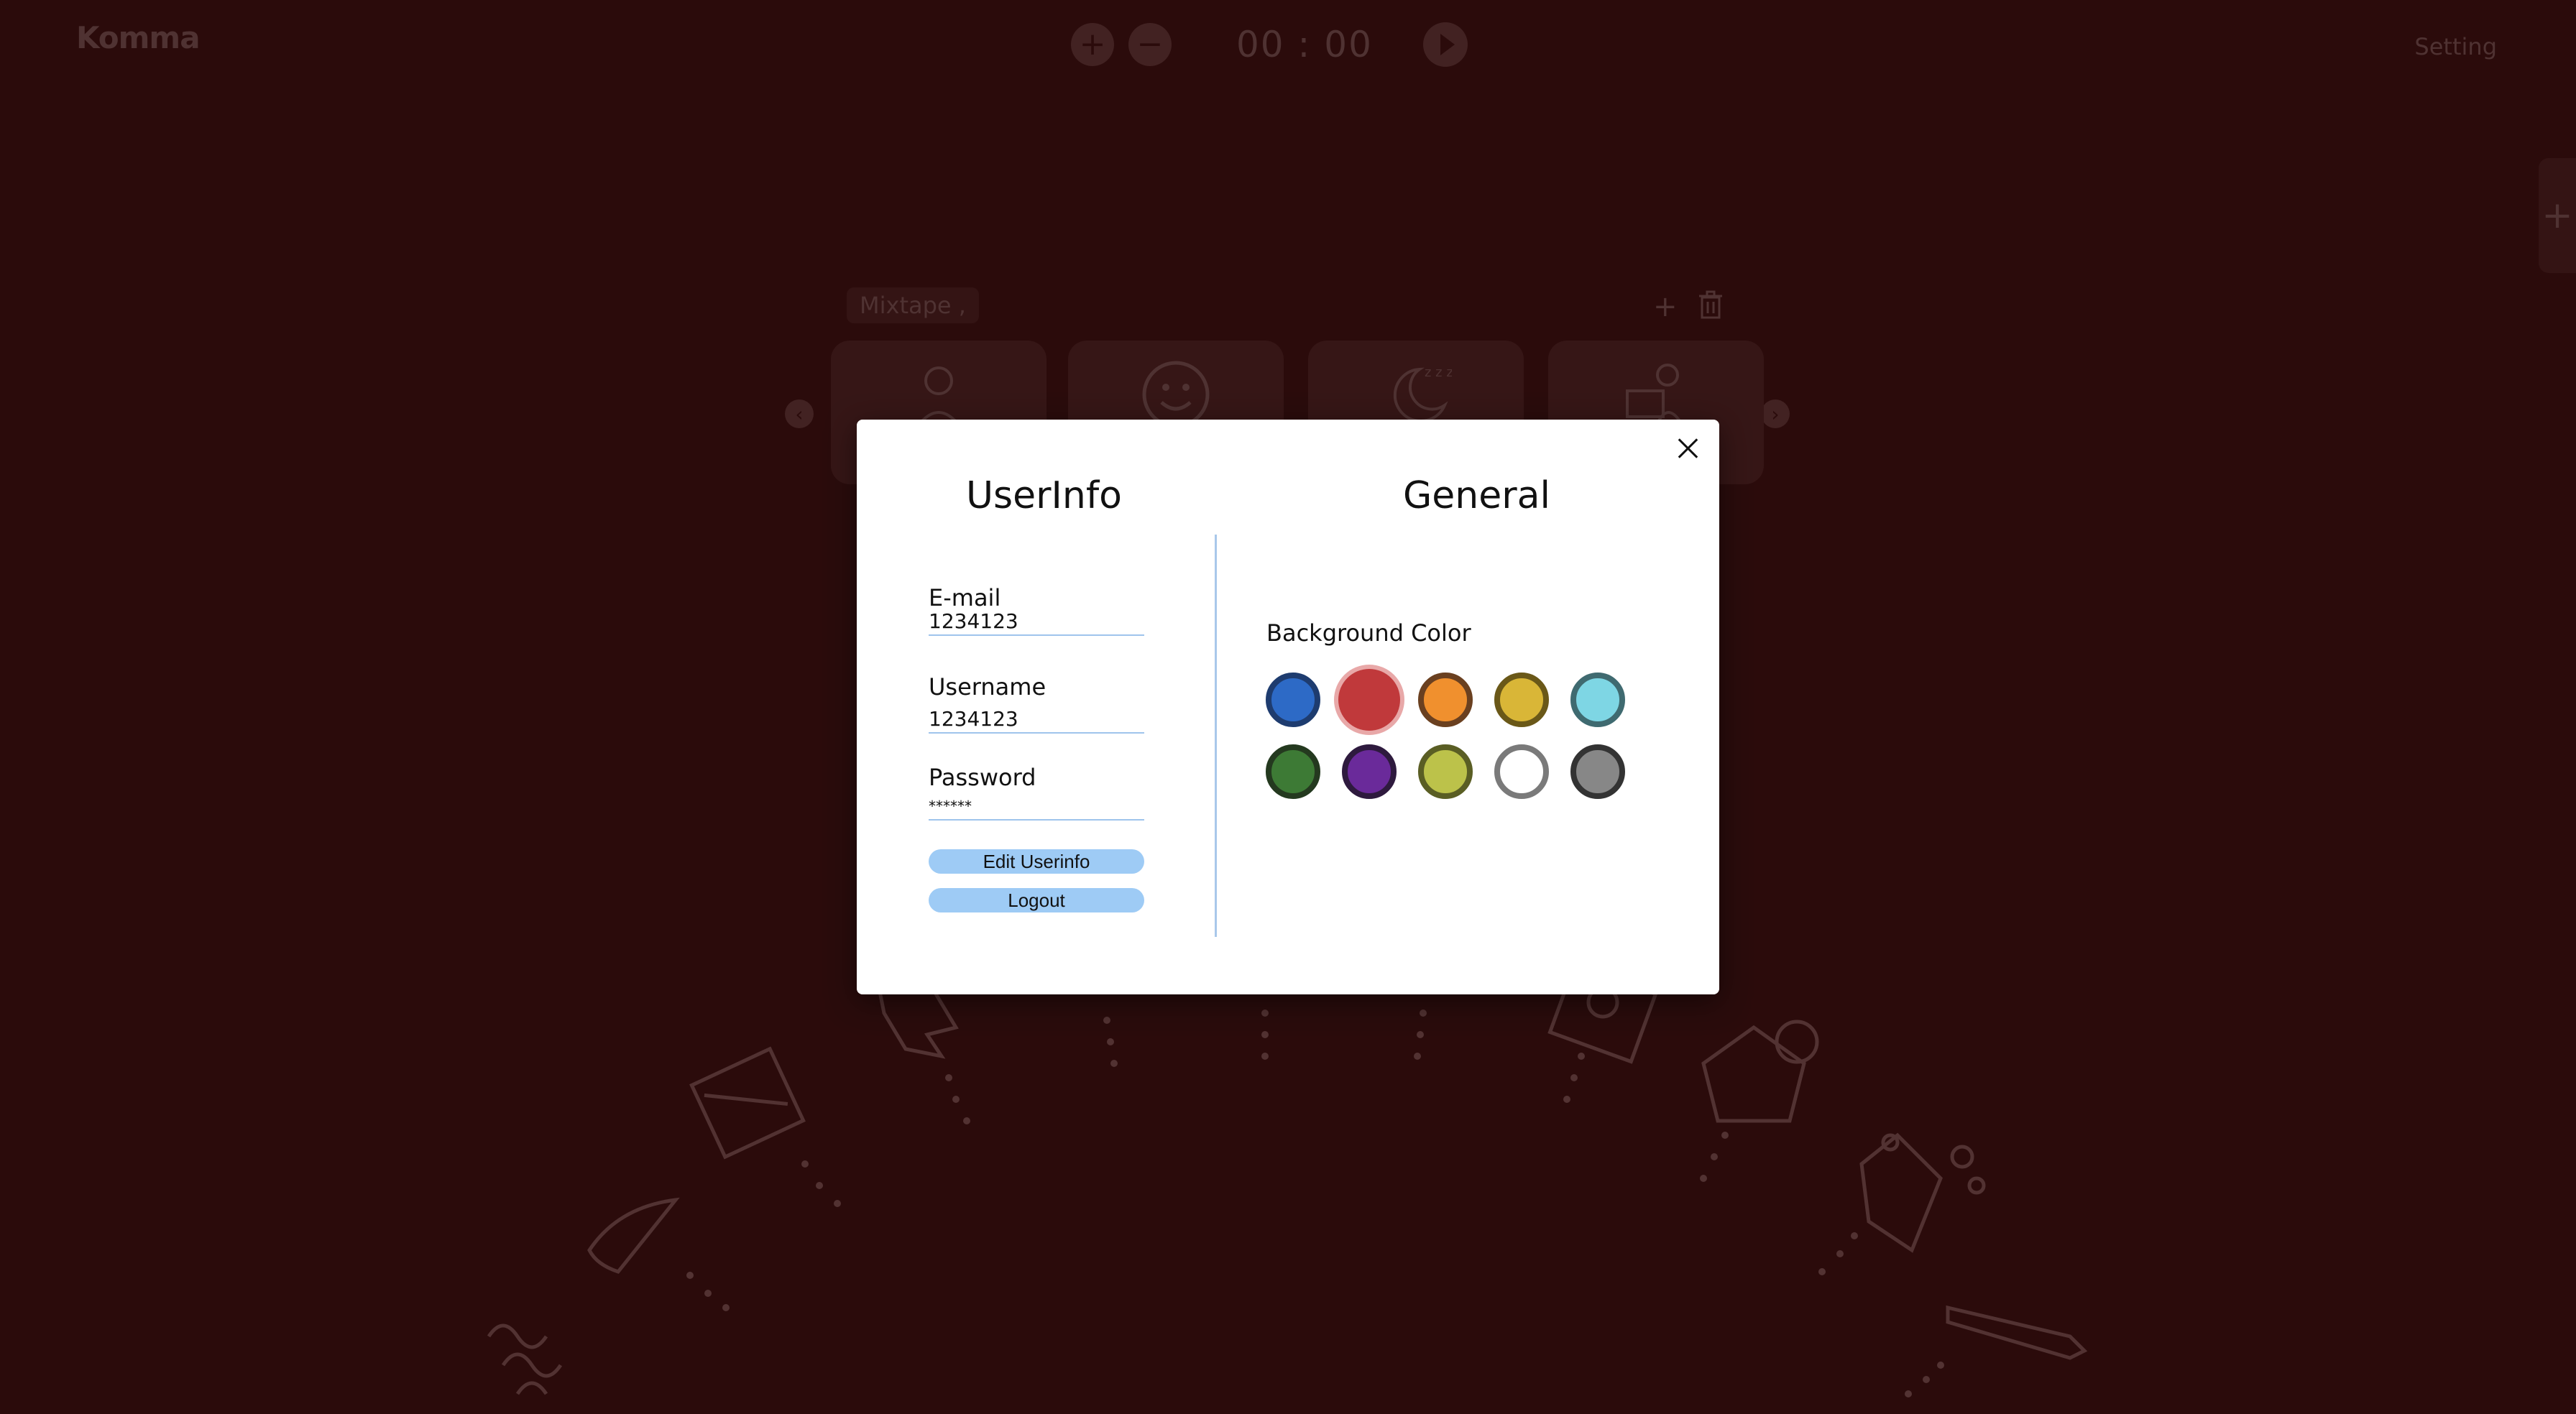 The width and height of the screenshot is (2576, 1414). Describe the element at coordinates (1036, 793) in the screenshot. I see `password-field: Password` at that location.